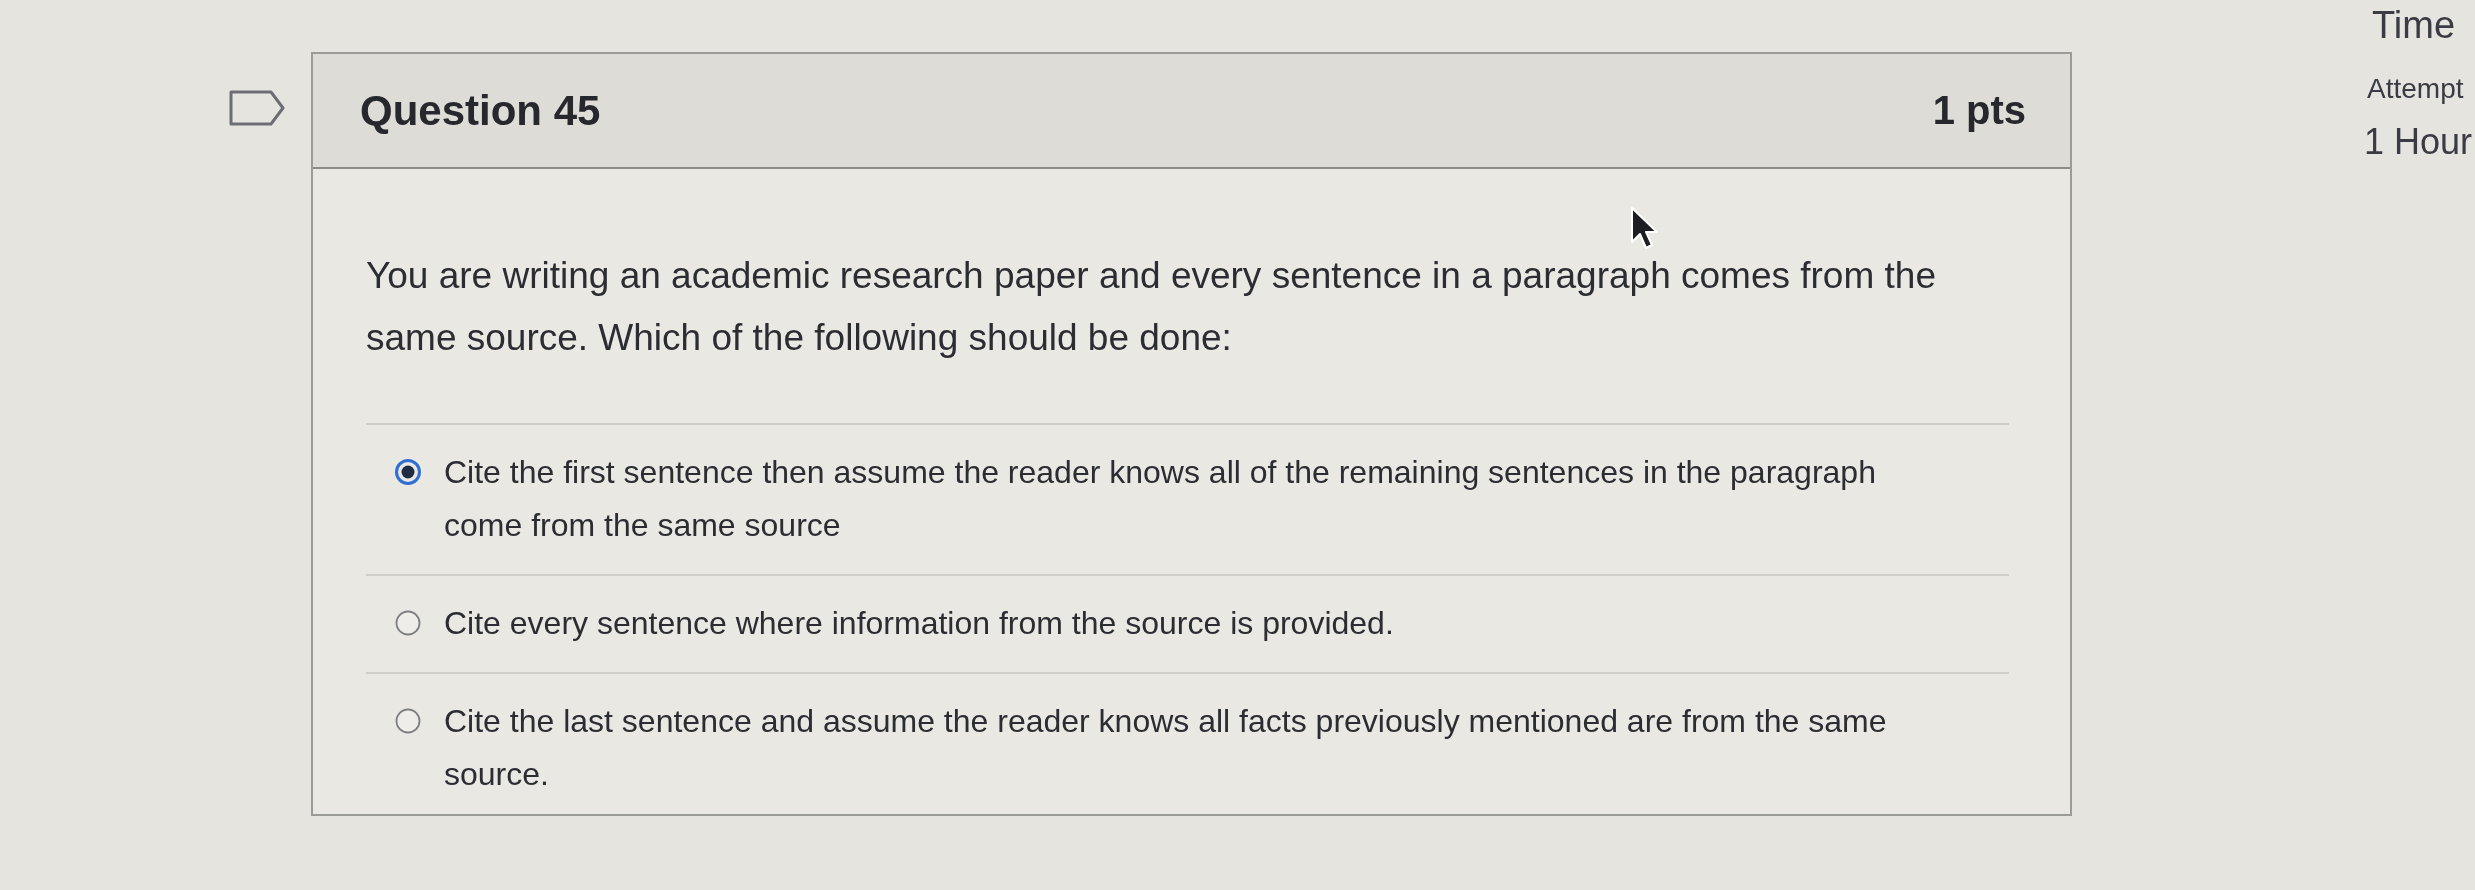 This screenshot has width=2475, height=890. Describe the element at coordinates (480, 110) in the screenshot. I see `question-title: Question 45` at that location.